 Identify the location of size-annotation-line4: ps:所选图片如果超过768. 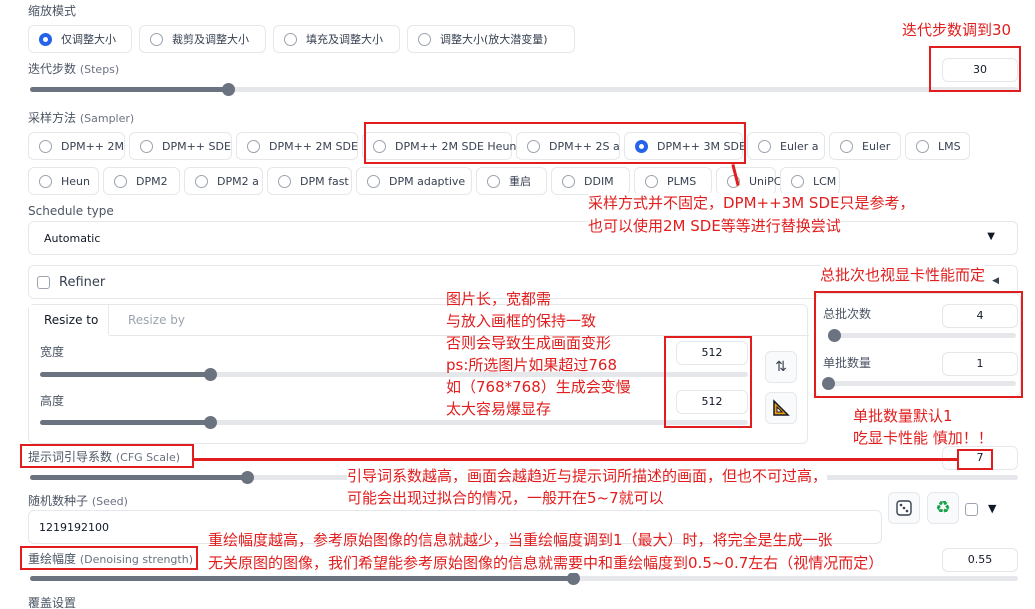
(532, 365).